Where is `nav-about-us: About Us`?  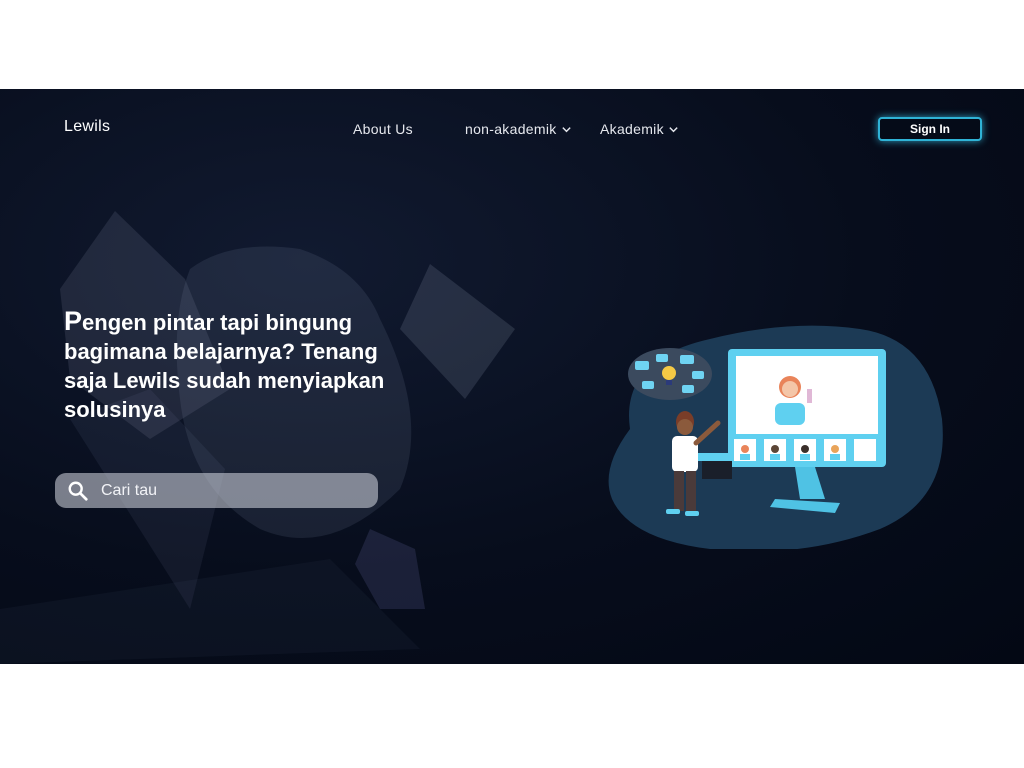 nav-about-us: About Us is located at coordinates (383, 129).